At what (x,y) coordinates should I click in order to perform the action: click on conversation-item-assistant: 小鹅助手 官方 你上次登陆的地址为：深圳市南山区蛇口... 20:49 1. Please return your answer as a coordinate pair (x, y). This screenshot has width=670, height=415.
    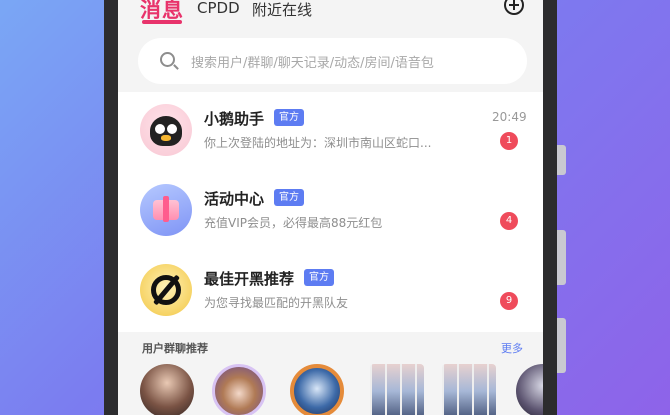
    Looking at the image, I should click on (330, 132).